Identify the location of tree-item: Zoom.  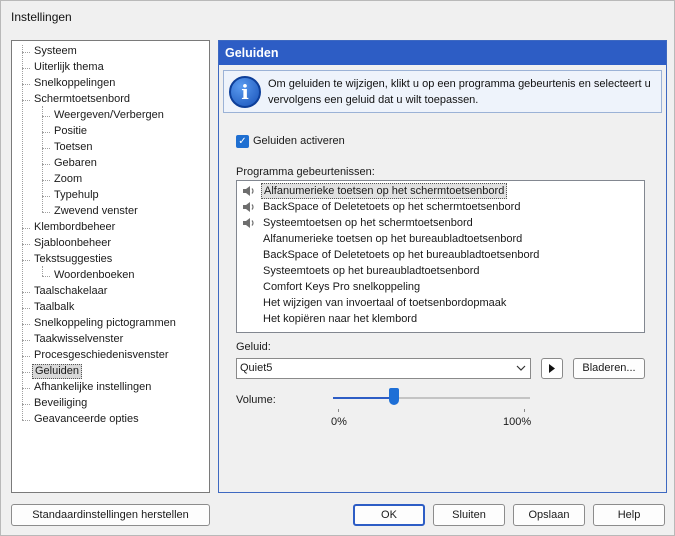
(68, 179).